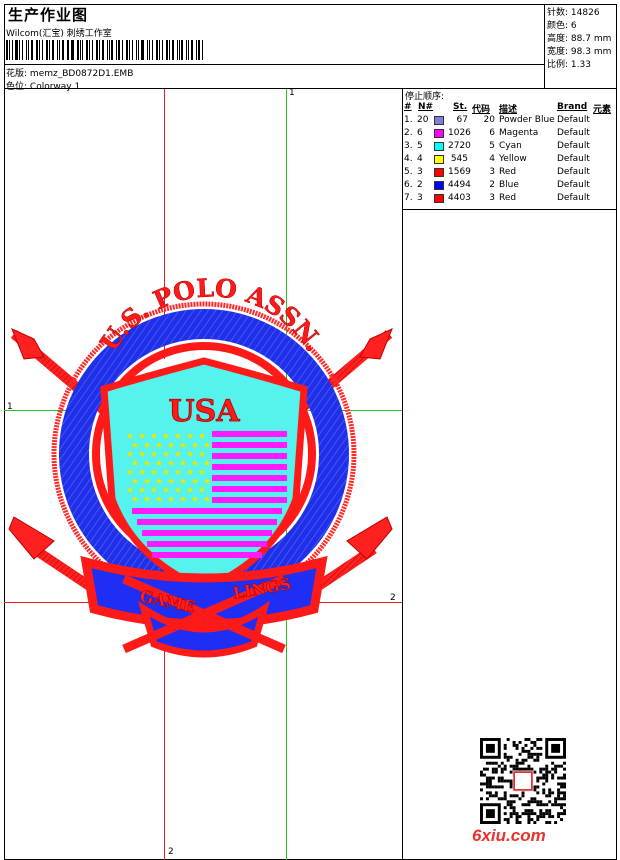 This screenshot has height=860, width=620. Describe the element at coordinates (48, 15) in the screenshot. I see `page-title: 生产作业图` at that location.